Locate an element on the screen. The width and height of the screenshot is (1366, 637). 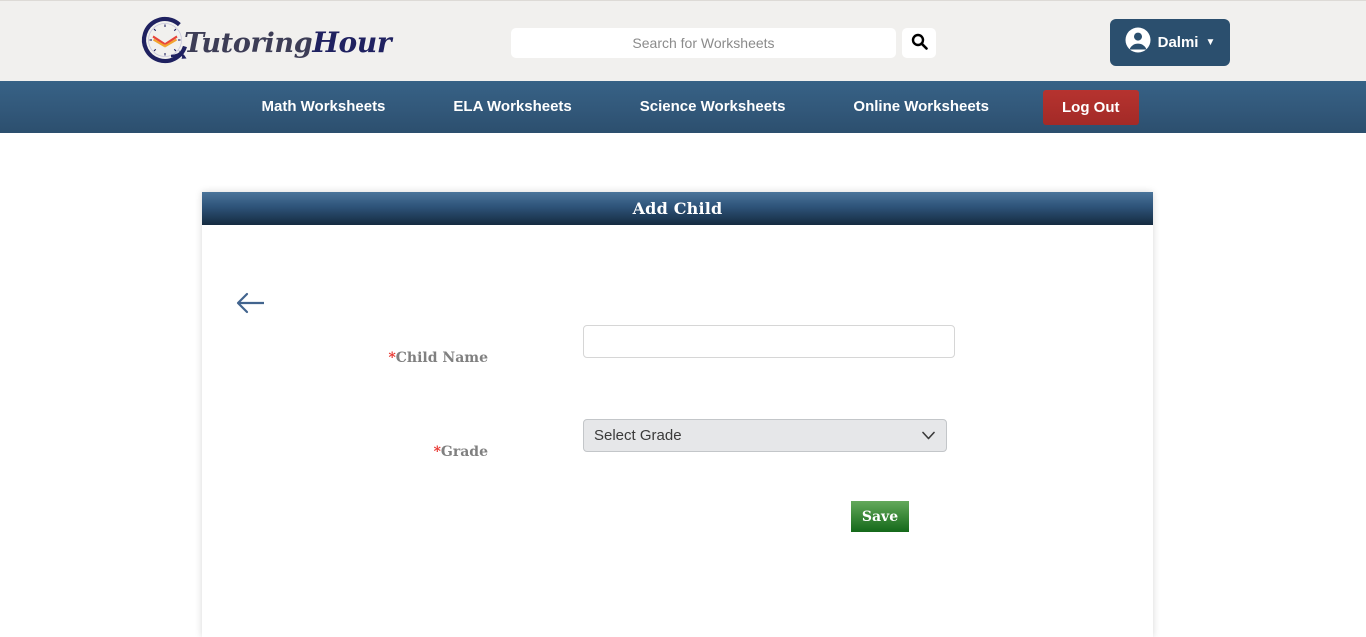
grade-select: Select Grade is located at coordinates (765, 435).